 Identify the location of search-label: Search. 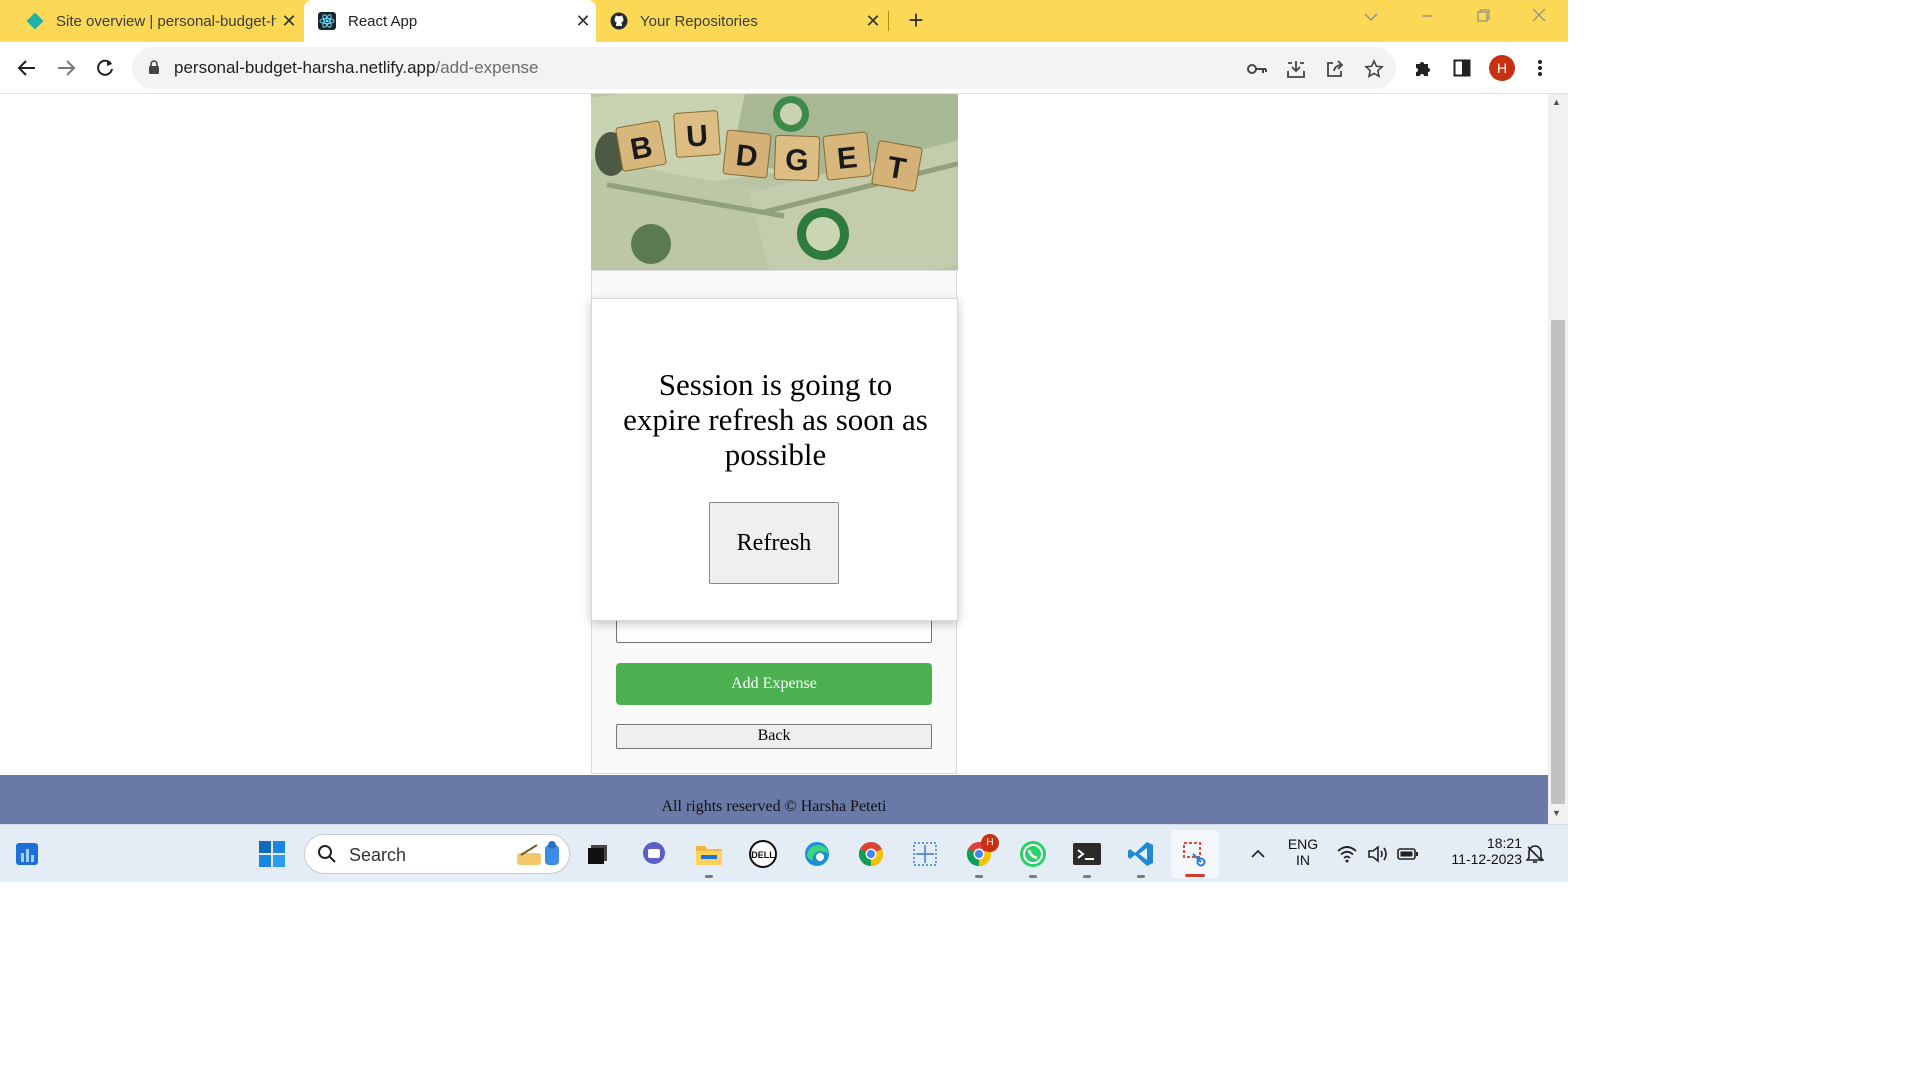
(378, 855).